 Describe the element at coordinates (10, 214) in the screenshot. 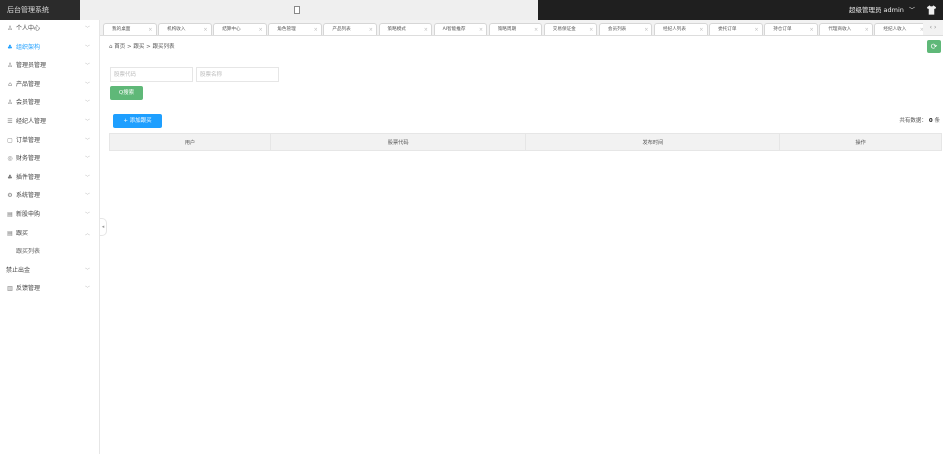

I see `ipo-icon: ▤` at that location.